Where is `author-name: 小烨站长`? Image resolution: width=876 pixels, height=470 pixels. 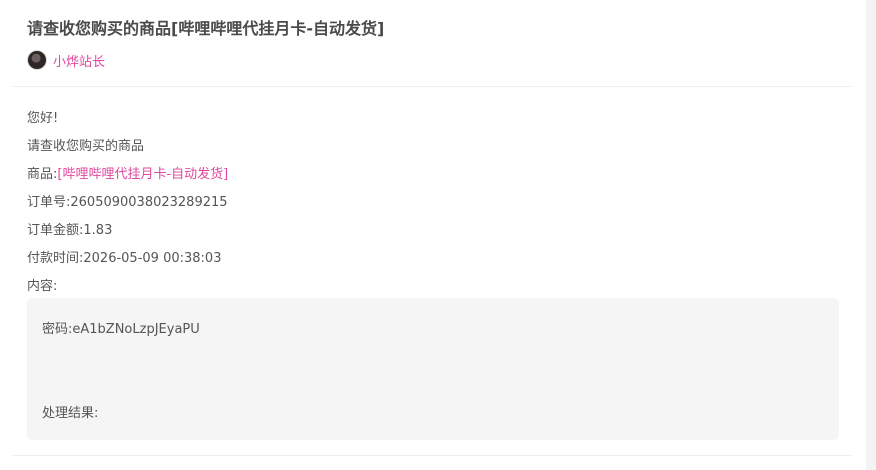 author-name: 小烨站长 is located at coordinates (79, 60).